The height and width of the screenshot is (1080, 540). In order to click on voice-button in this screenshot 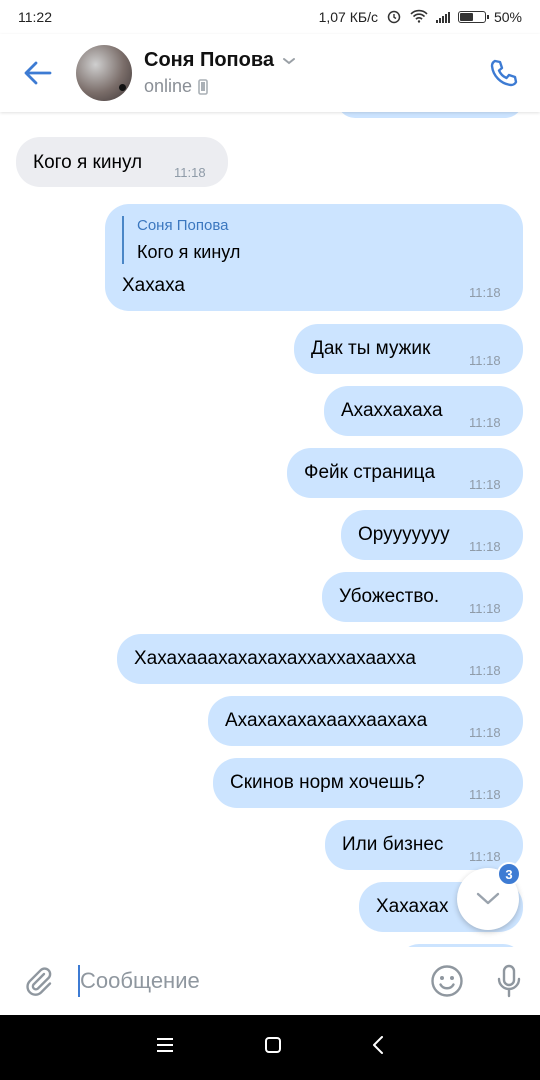, I will do `click(509, 981)`.